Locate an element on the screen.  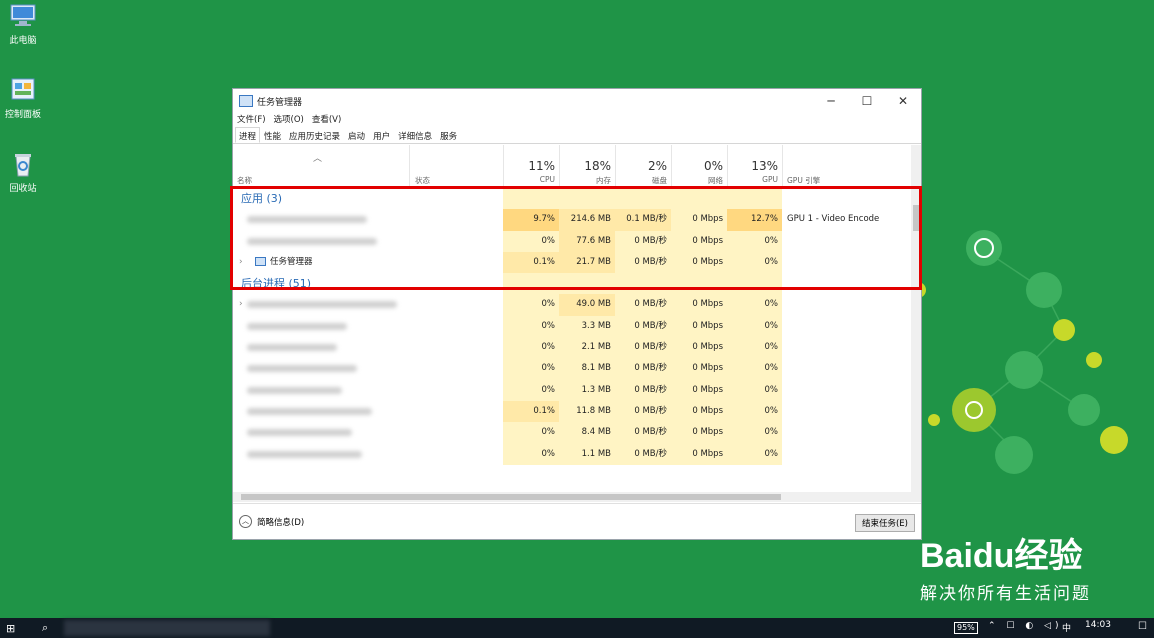
desktop-icon-recycle-bin: 回收站 is located at coordinates (23, 172).